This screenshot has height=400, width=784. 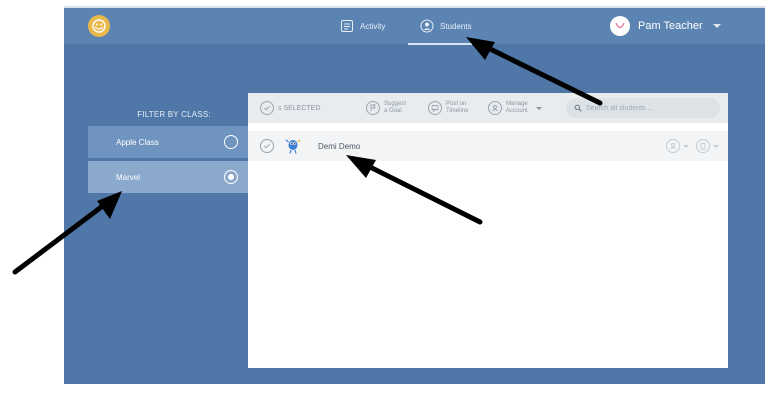 I want to click on award-points-button, so click(x=677, y=146).